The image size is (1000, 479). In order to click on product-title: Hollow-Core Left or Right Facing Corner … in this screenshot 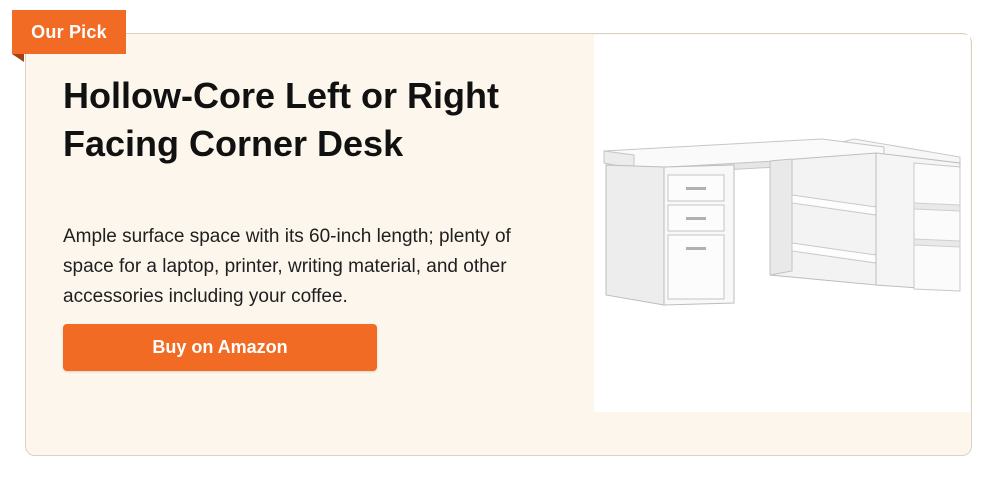, I will do `click(281, 119)`.